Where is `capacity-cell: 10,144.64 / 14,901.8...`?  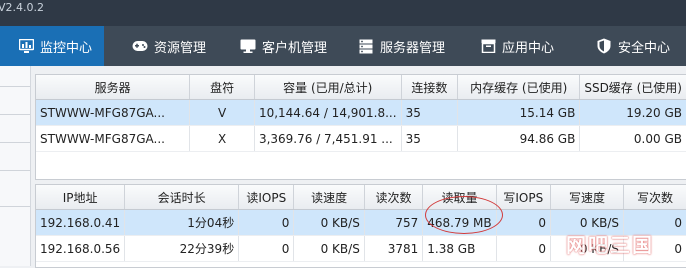 capacity-cell: 10,144.64 / 14,901.8... is located at coordinates (328, 112).